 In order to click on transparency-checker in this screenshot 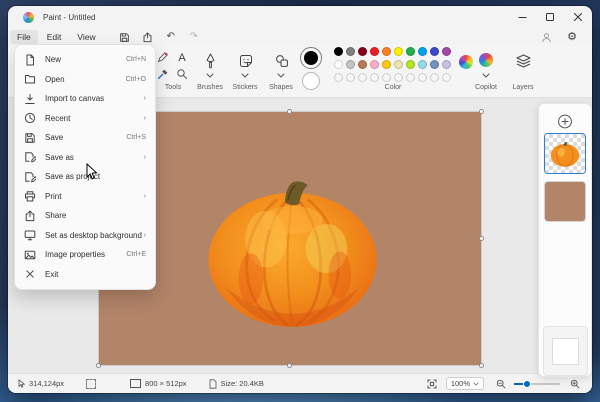, I will do `click(565, 153)`.